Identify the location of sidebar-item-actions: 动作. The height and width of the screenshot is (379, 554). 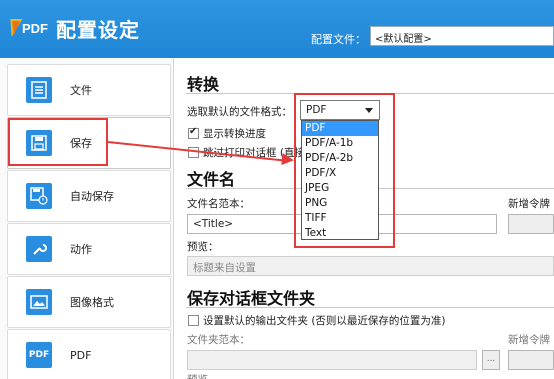
(89, 249).